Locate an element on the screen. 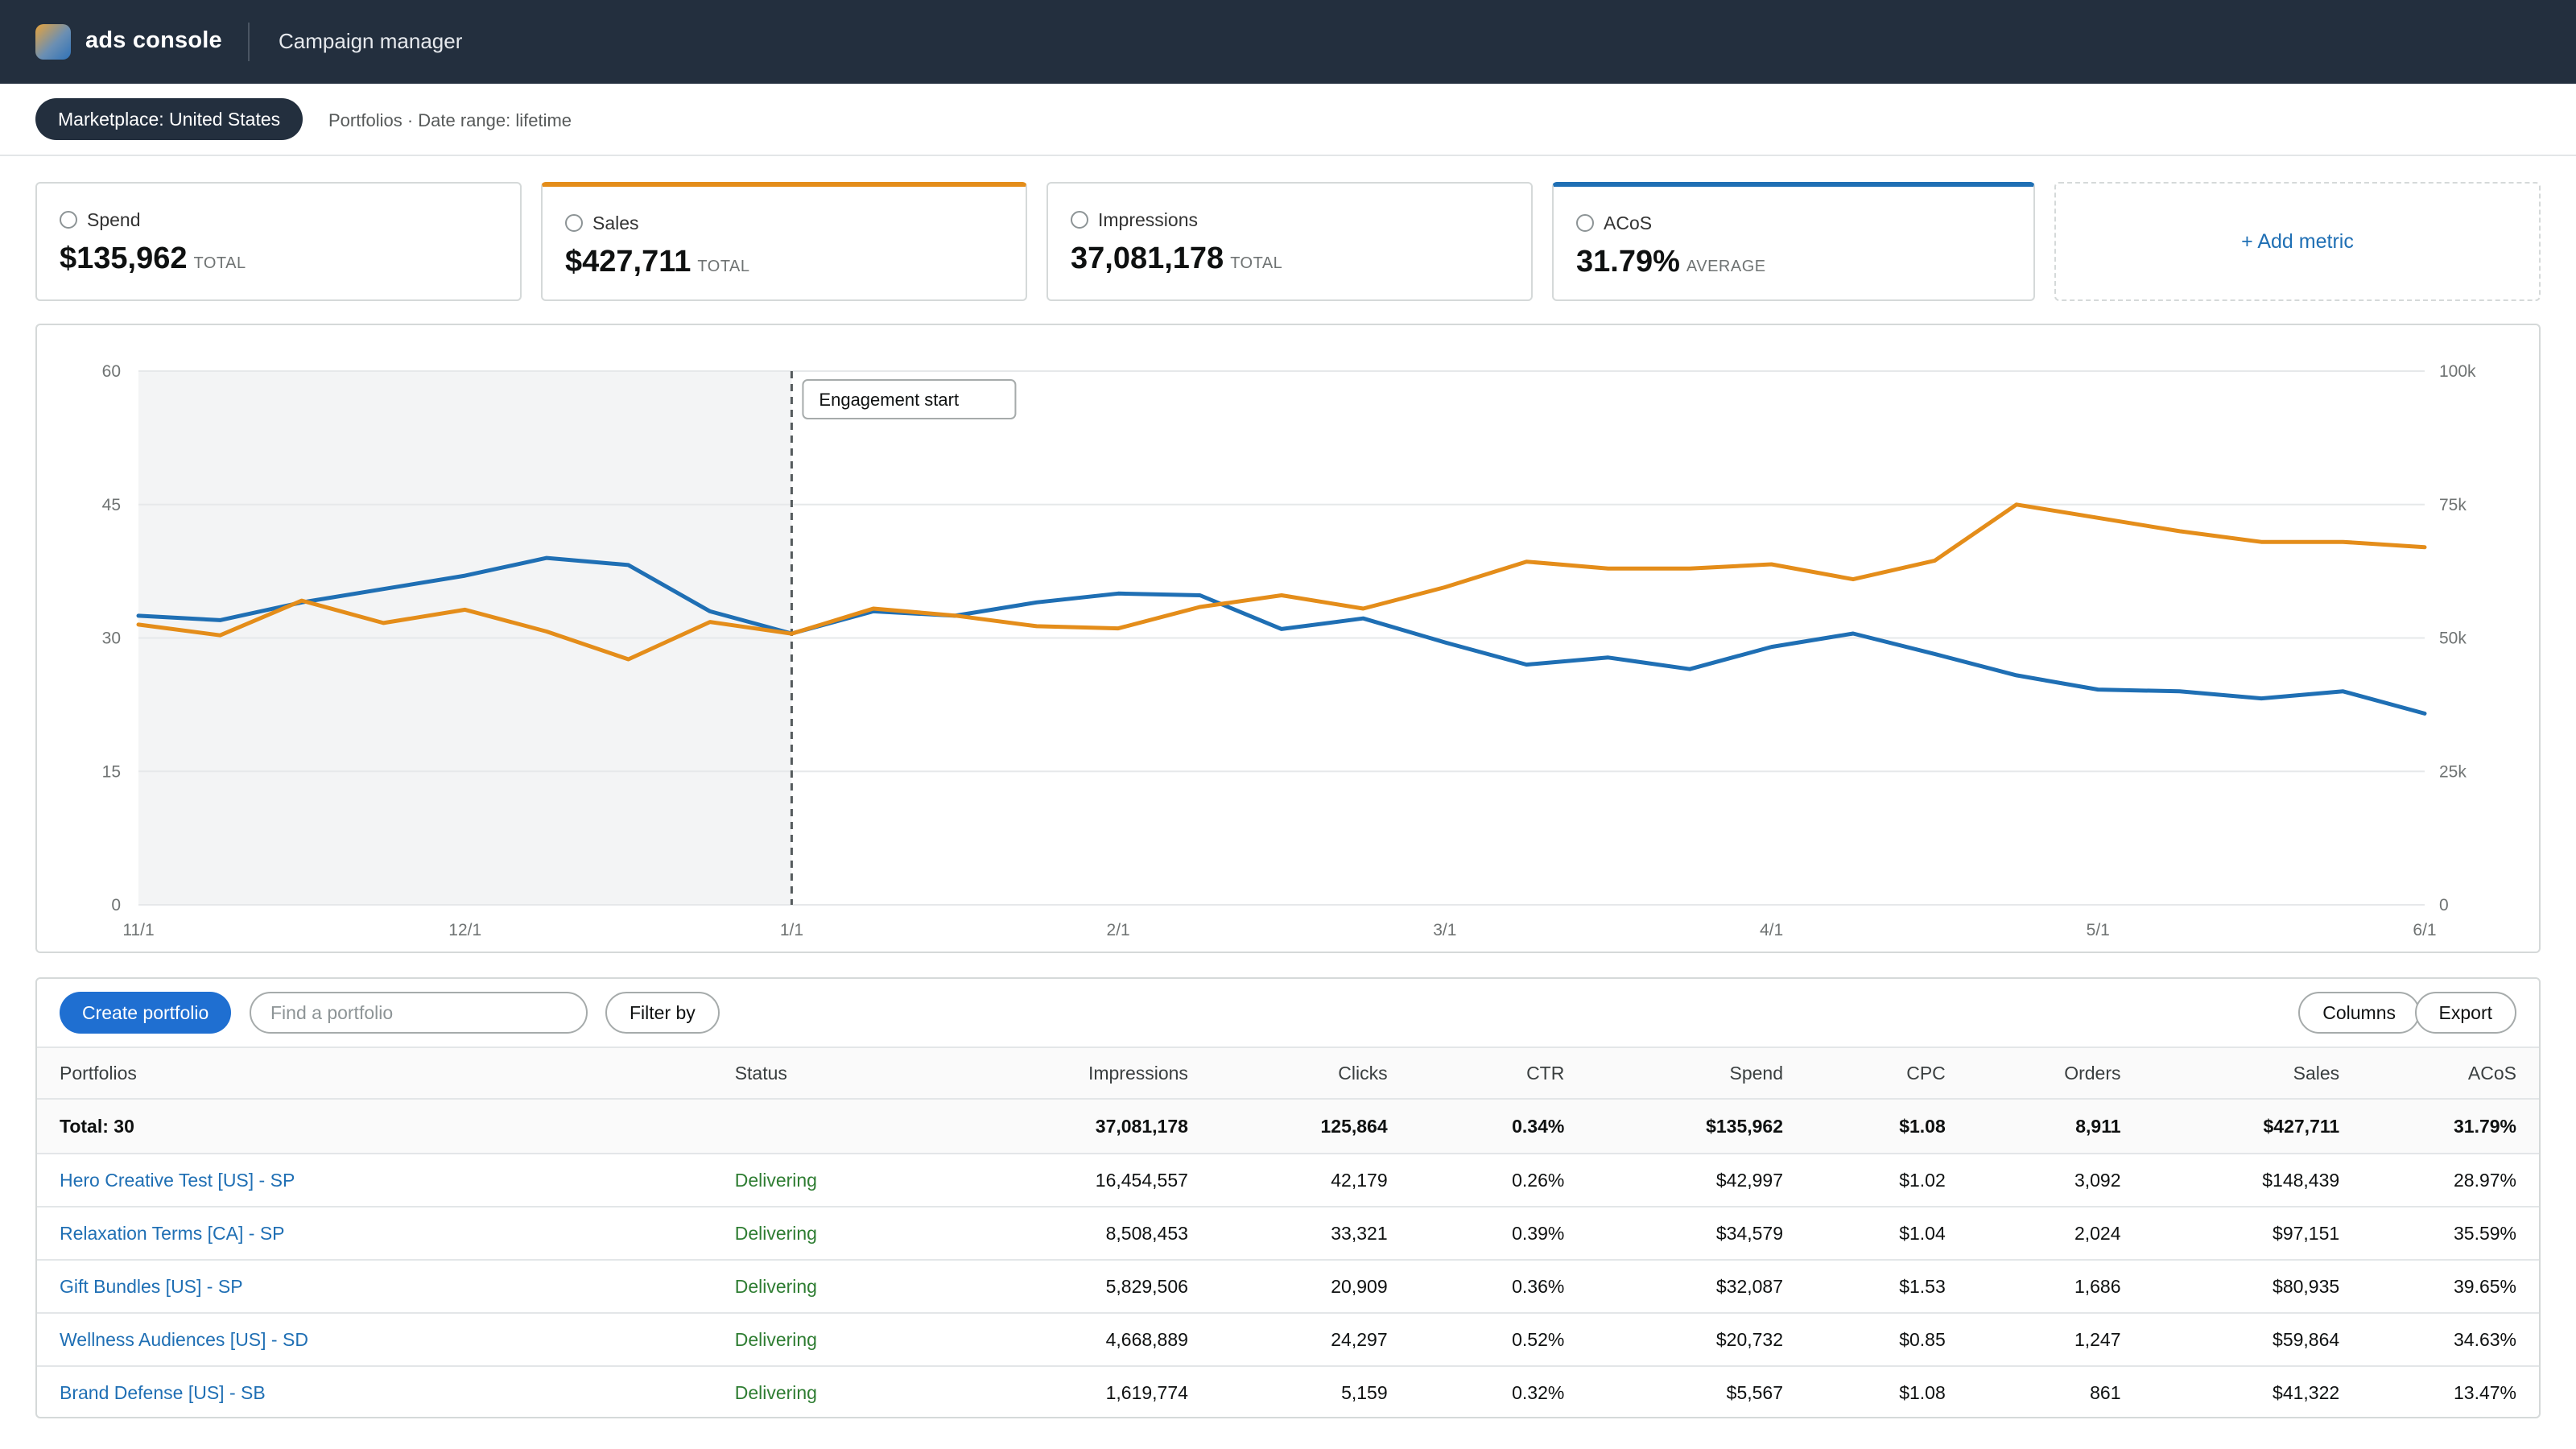  metric-card-sales: Sales $427,711 TOTAL is located at coordinates (784, 242).